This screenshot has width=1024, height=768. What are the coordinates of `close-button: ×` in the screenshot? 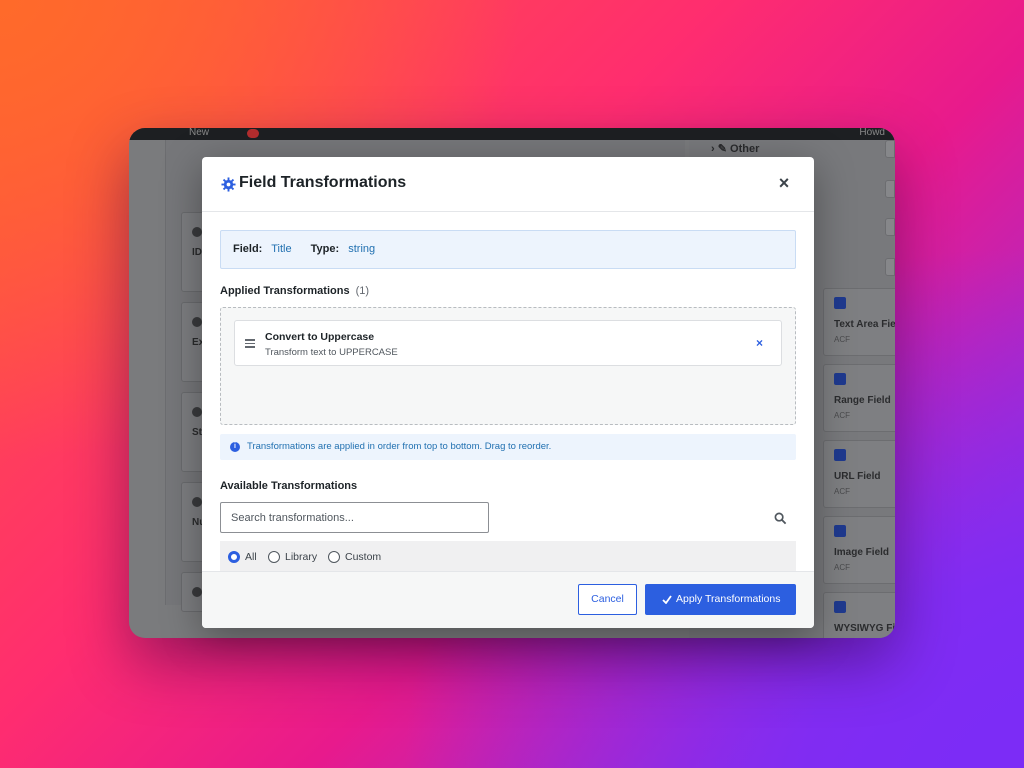 It's located at (784, 183).